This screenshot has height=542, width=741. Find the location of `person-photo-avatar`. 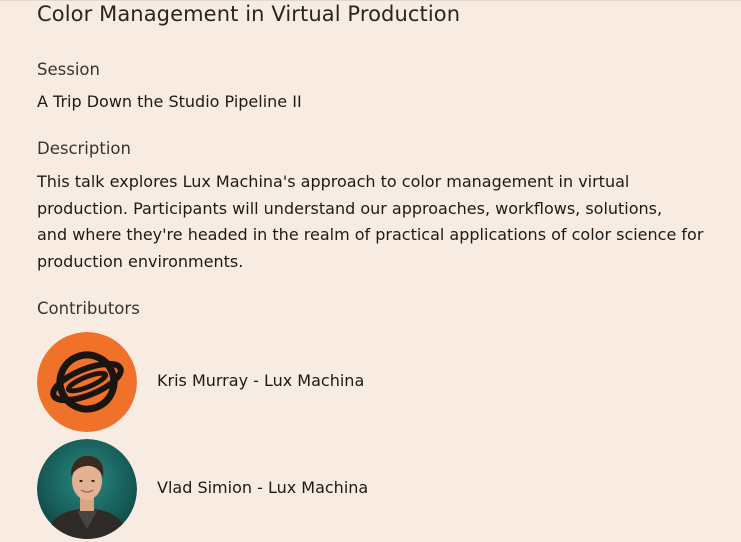

person-photo-avatar is located at coordinates (87, 489).